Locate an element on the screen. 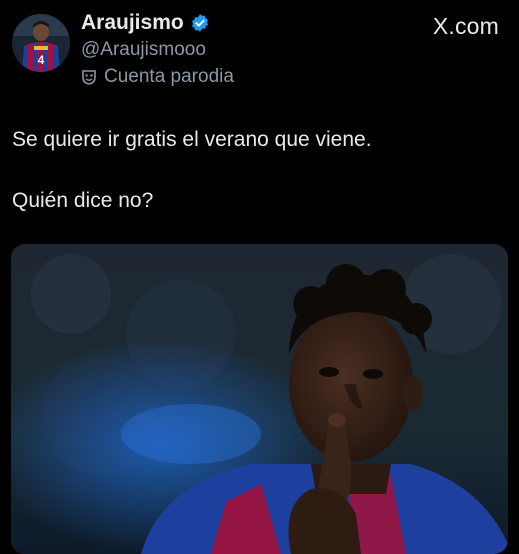 The height and width of the screenshot is (554, 519). author-display-name: Araujismo is located at coordinates (132, 23).